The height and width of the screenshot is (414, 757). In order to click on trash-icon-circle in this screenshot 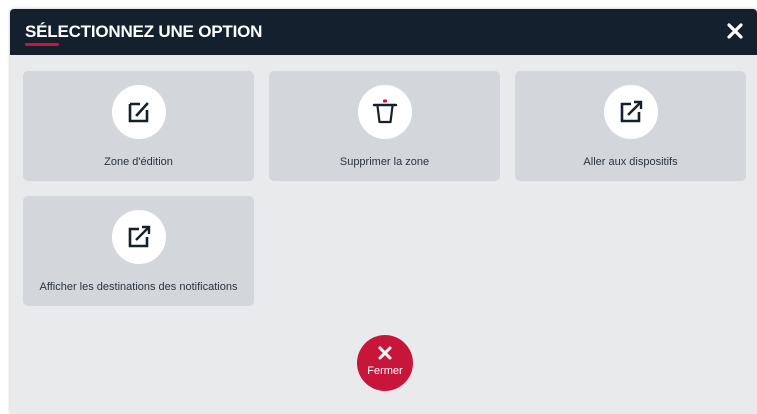, I will do `click(384, 112)`.